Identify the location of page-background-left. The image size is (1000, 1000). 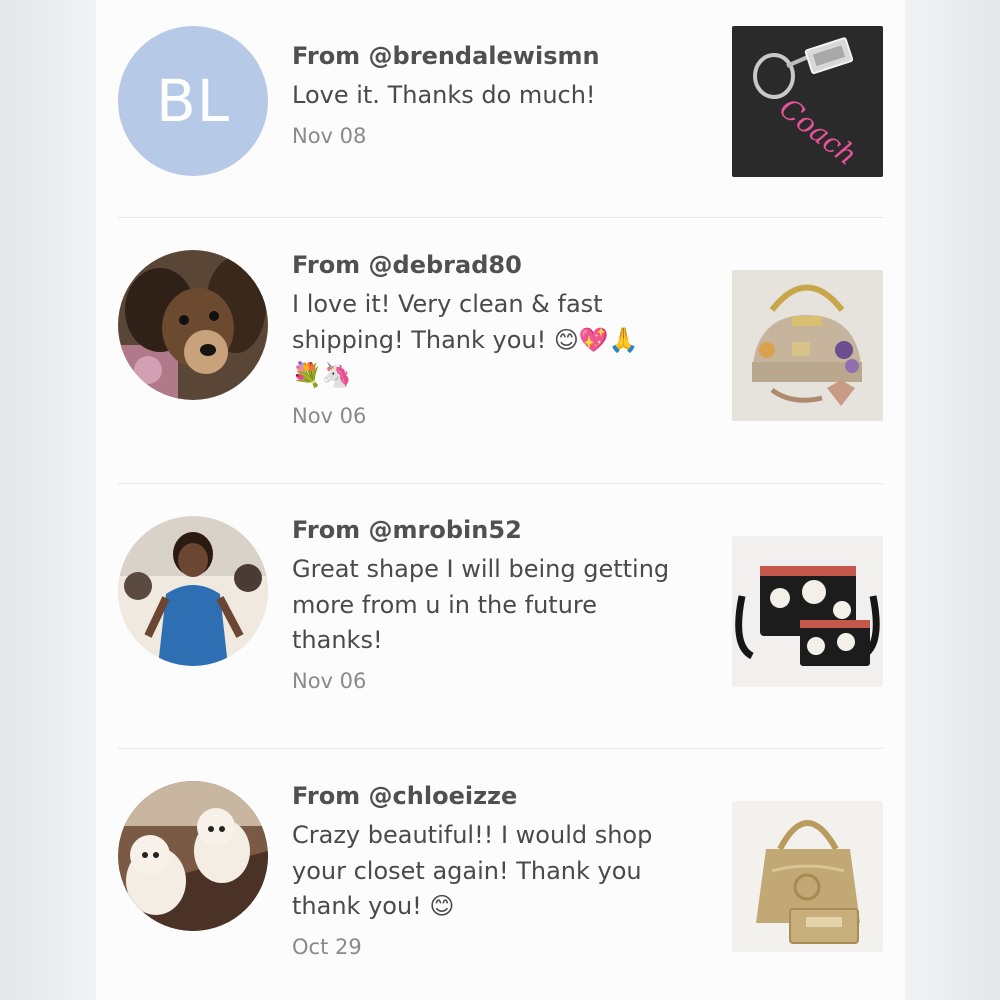
(48, 500).